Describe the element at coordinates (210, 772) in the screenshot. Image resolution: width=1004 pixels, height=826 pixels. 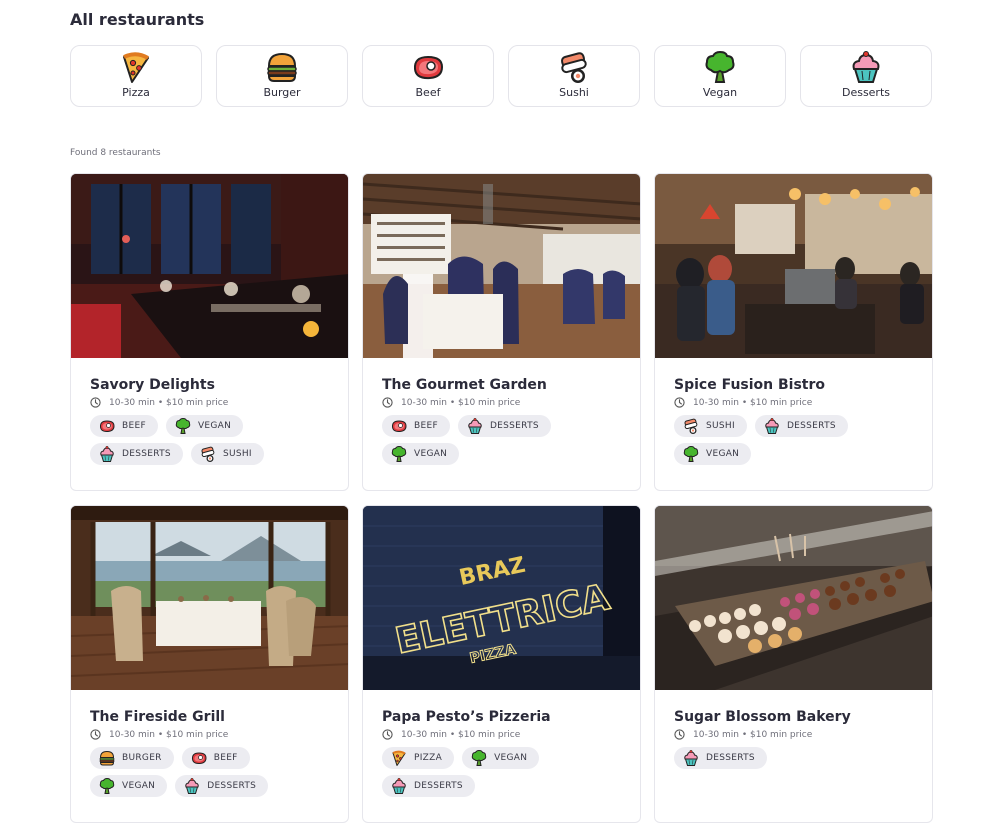
I see `tag-list: BURGER BEEF VEGAN DESSERTS` at that location.